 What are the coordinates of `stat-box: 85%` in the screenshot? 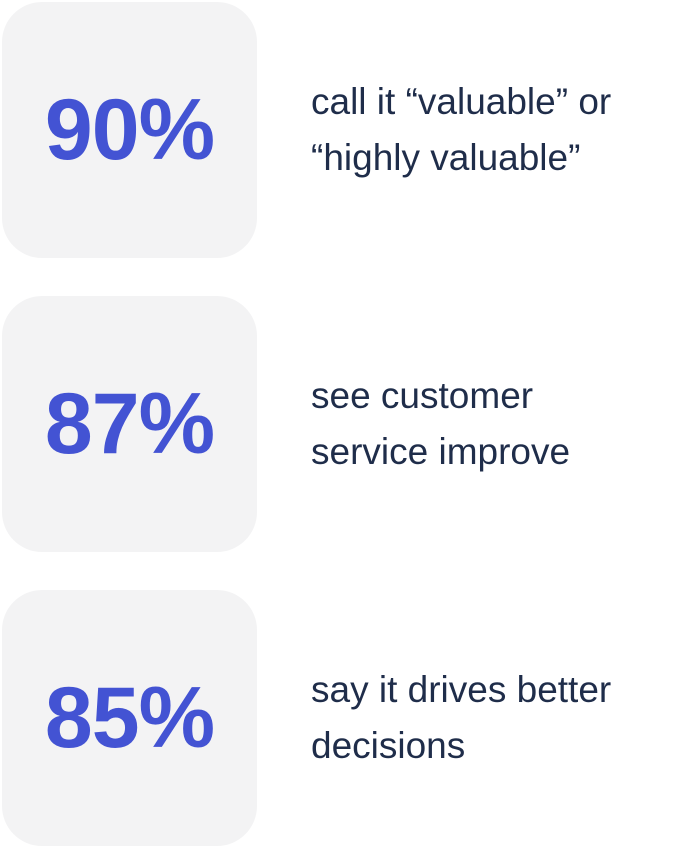 It's located at (129, 718).